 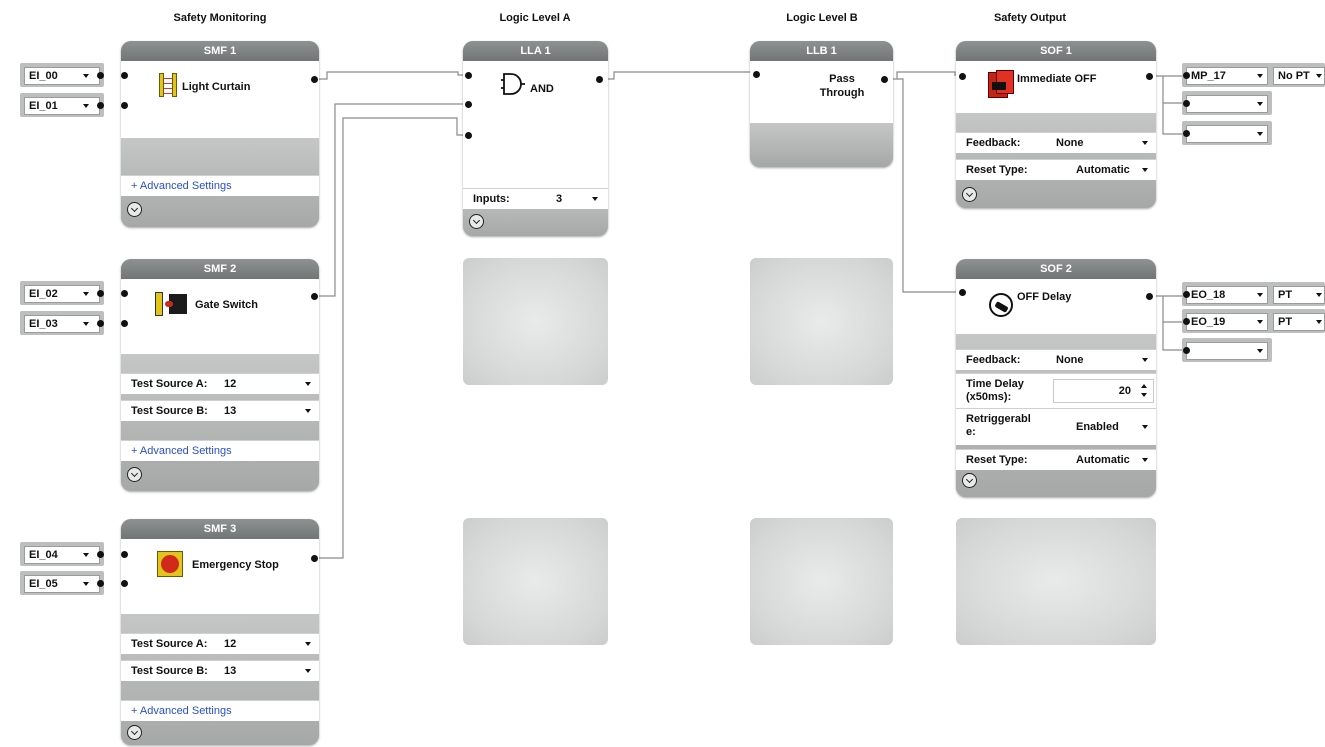 I want to click on sof2-feedback-row: Feedback: None, so click(x=1056, y=359).